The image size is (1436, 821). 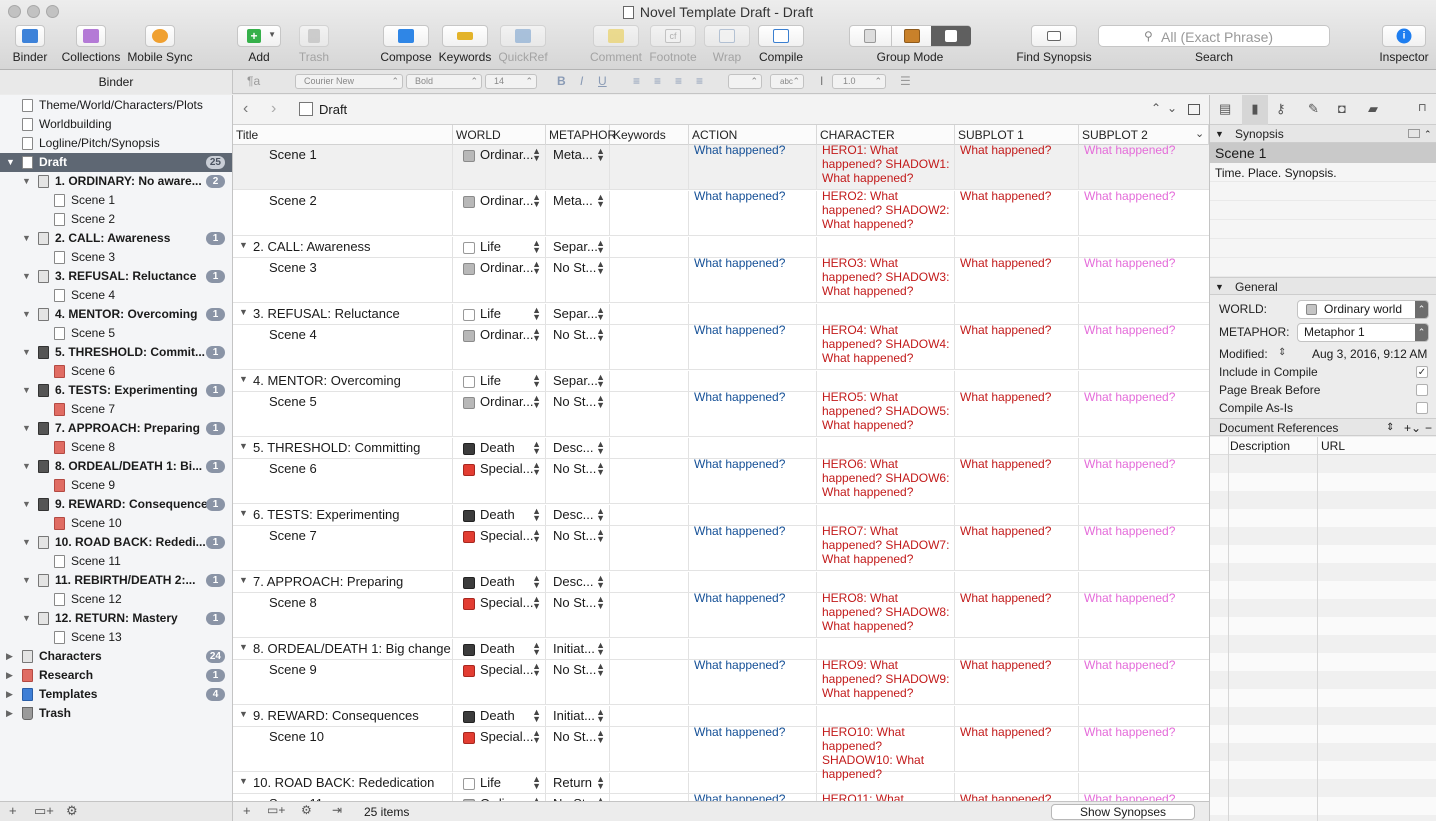 I want to click on mobile-sync-toolbar-button: Mobile Sync, so click(x=160, y=44).